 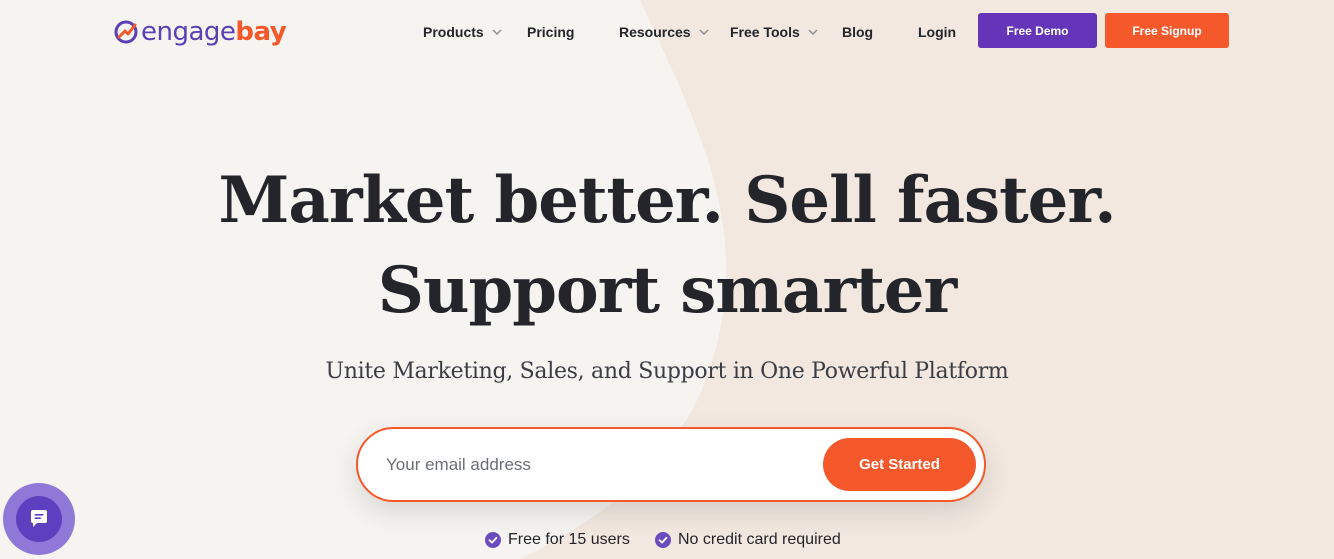 I want to click on free-signup-button: Free Signup, so click(x=1167, y=30).